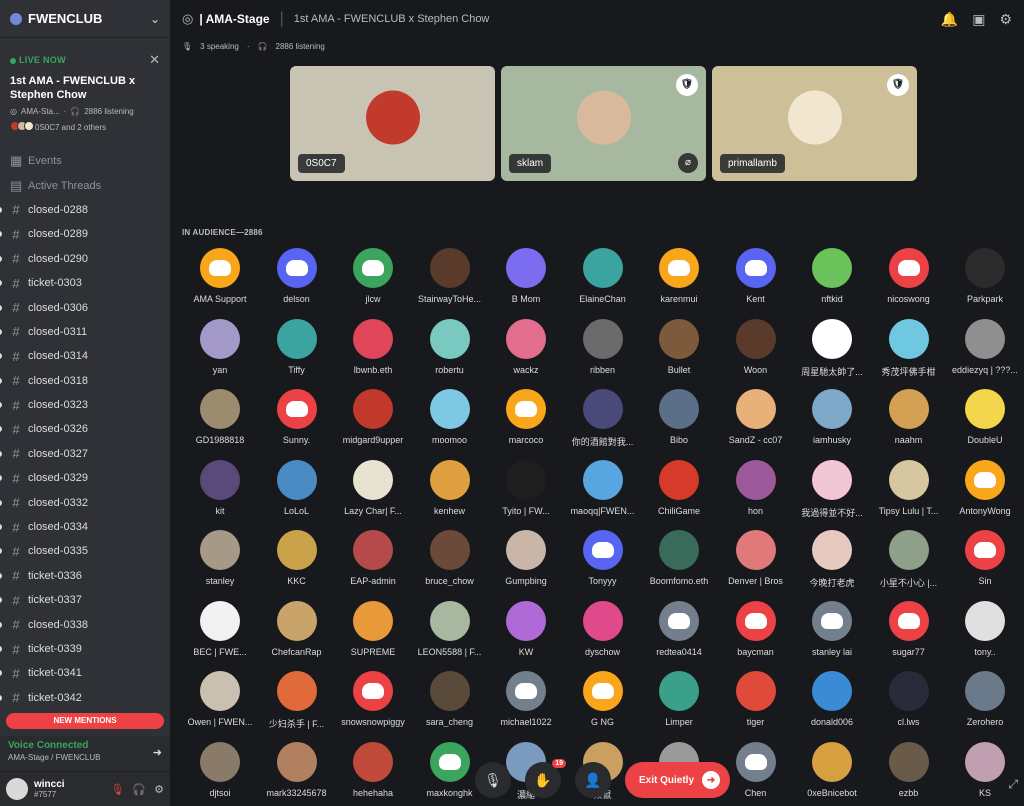  Describe the element at coordinates (85, 502) in the screenshot. I see `channel-item: # closed-0332` at that location.